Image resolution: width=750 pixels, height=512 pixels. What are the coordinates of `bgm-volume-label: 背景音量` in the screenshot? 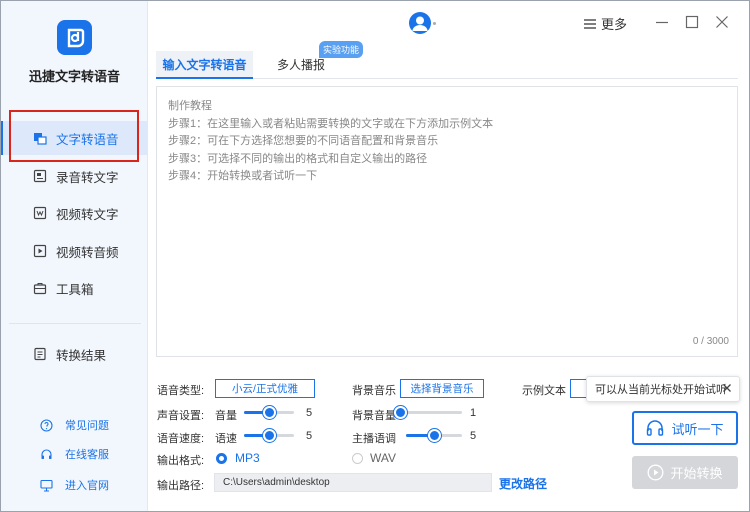 It's located at (374, 416).